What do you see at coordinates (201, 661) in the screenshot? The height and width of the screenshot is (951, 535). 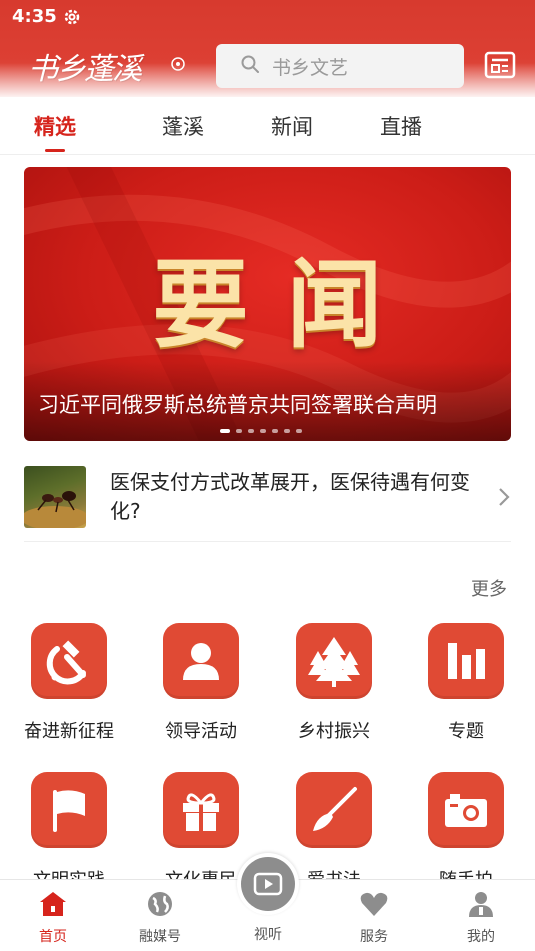 I see `person-icon` at bounding box center [201, 661].